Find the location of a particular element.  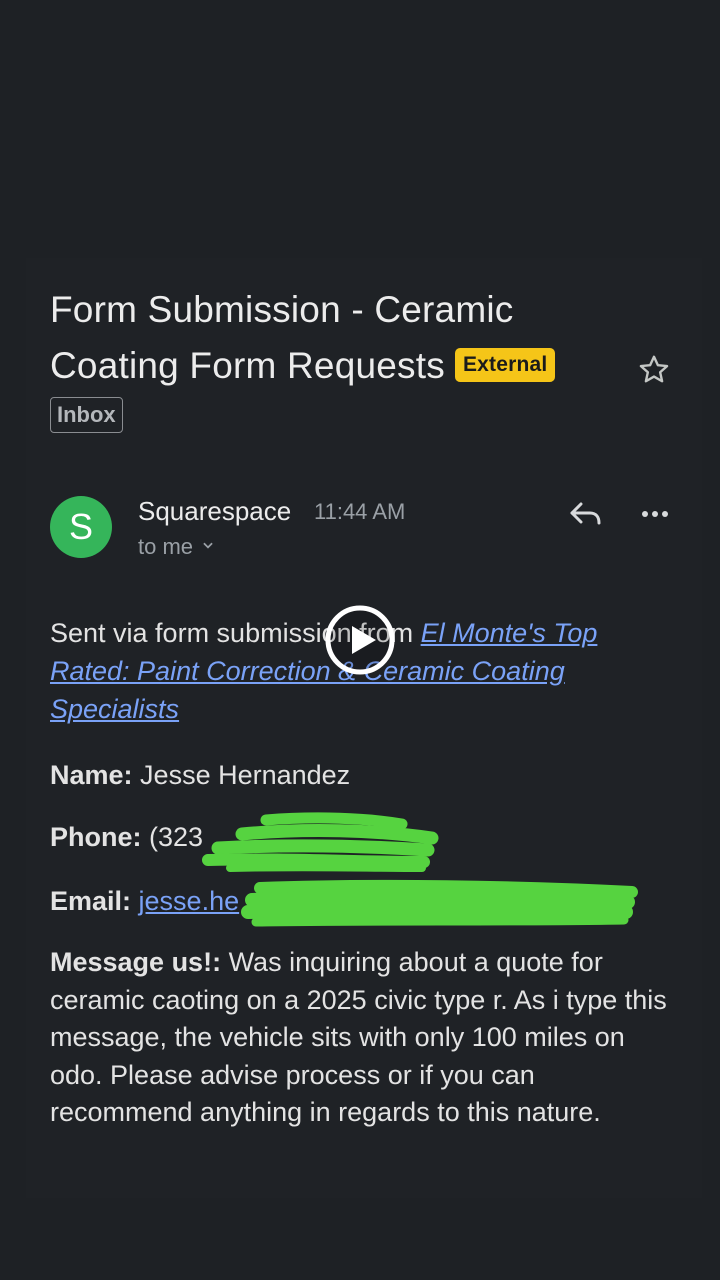

recipient-label: to me is located at coordinates (166, 546).